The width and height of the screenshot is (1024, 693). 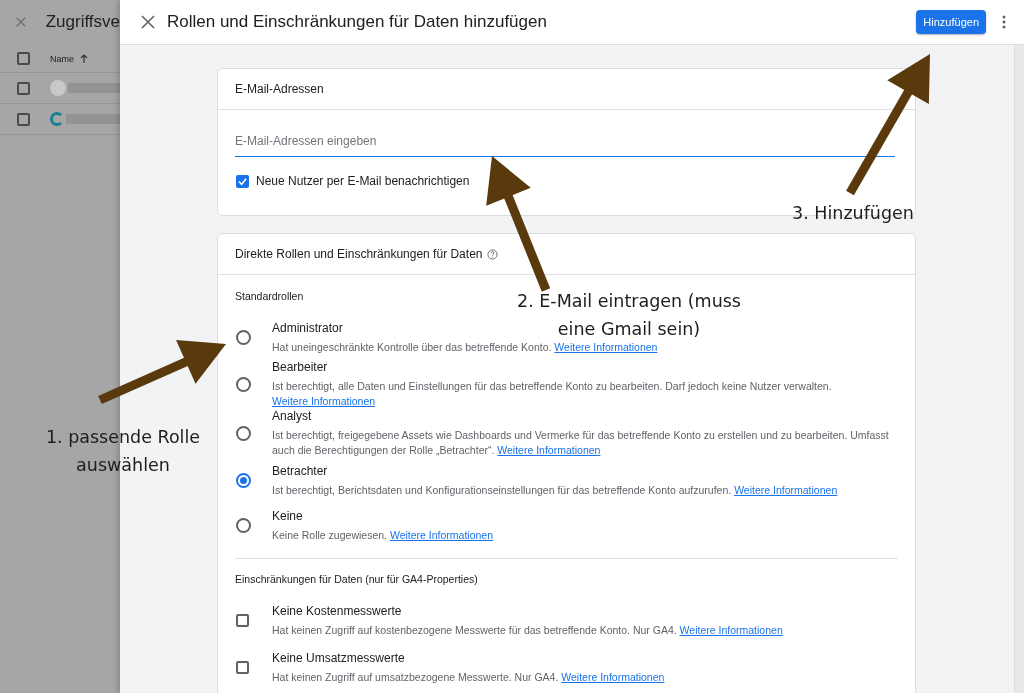 What do you see at coordinates (581, 443) in the screenshot?
I see `option-description: Ist berechtigt, freigegebene Assets wie Dashboards und Vermerke für das betreffende Konto zu erstellen und zu bearbeiten. Umfasst auch die Berechtigungen der Rolle „Betrachter“. Weitere Informationen` at bounding box center [581, 443].